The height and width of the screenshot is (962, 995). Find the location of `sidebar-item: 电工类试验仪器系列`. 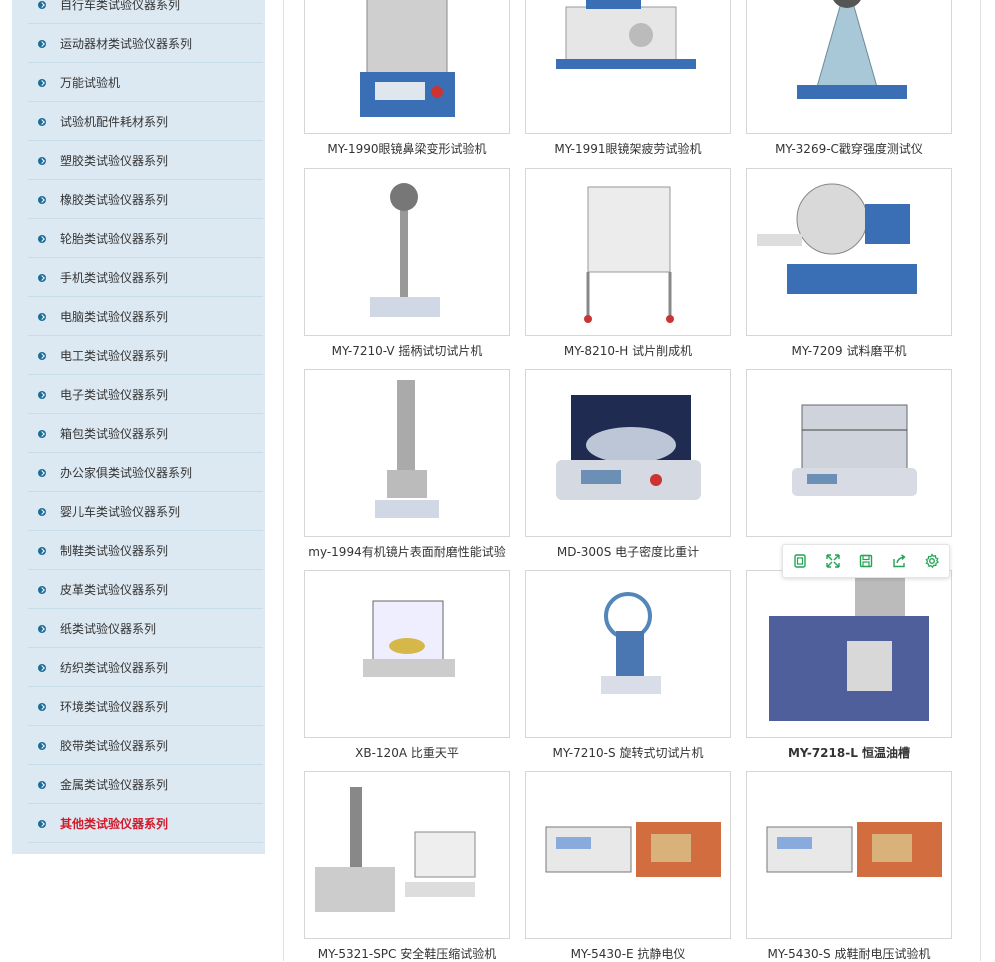

sidebar-item: 电工类试验仪器系列 is located at coordinates (145, 356).